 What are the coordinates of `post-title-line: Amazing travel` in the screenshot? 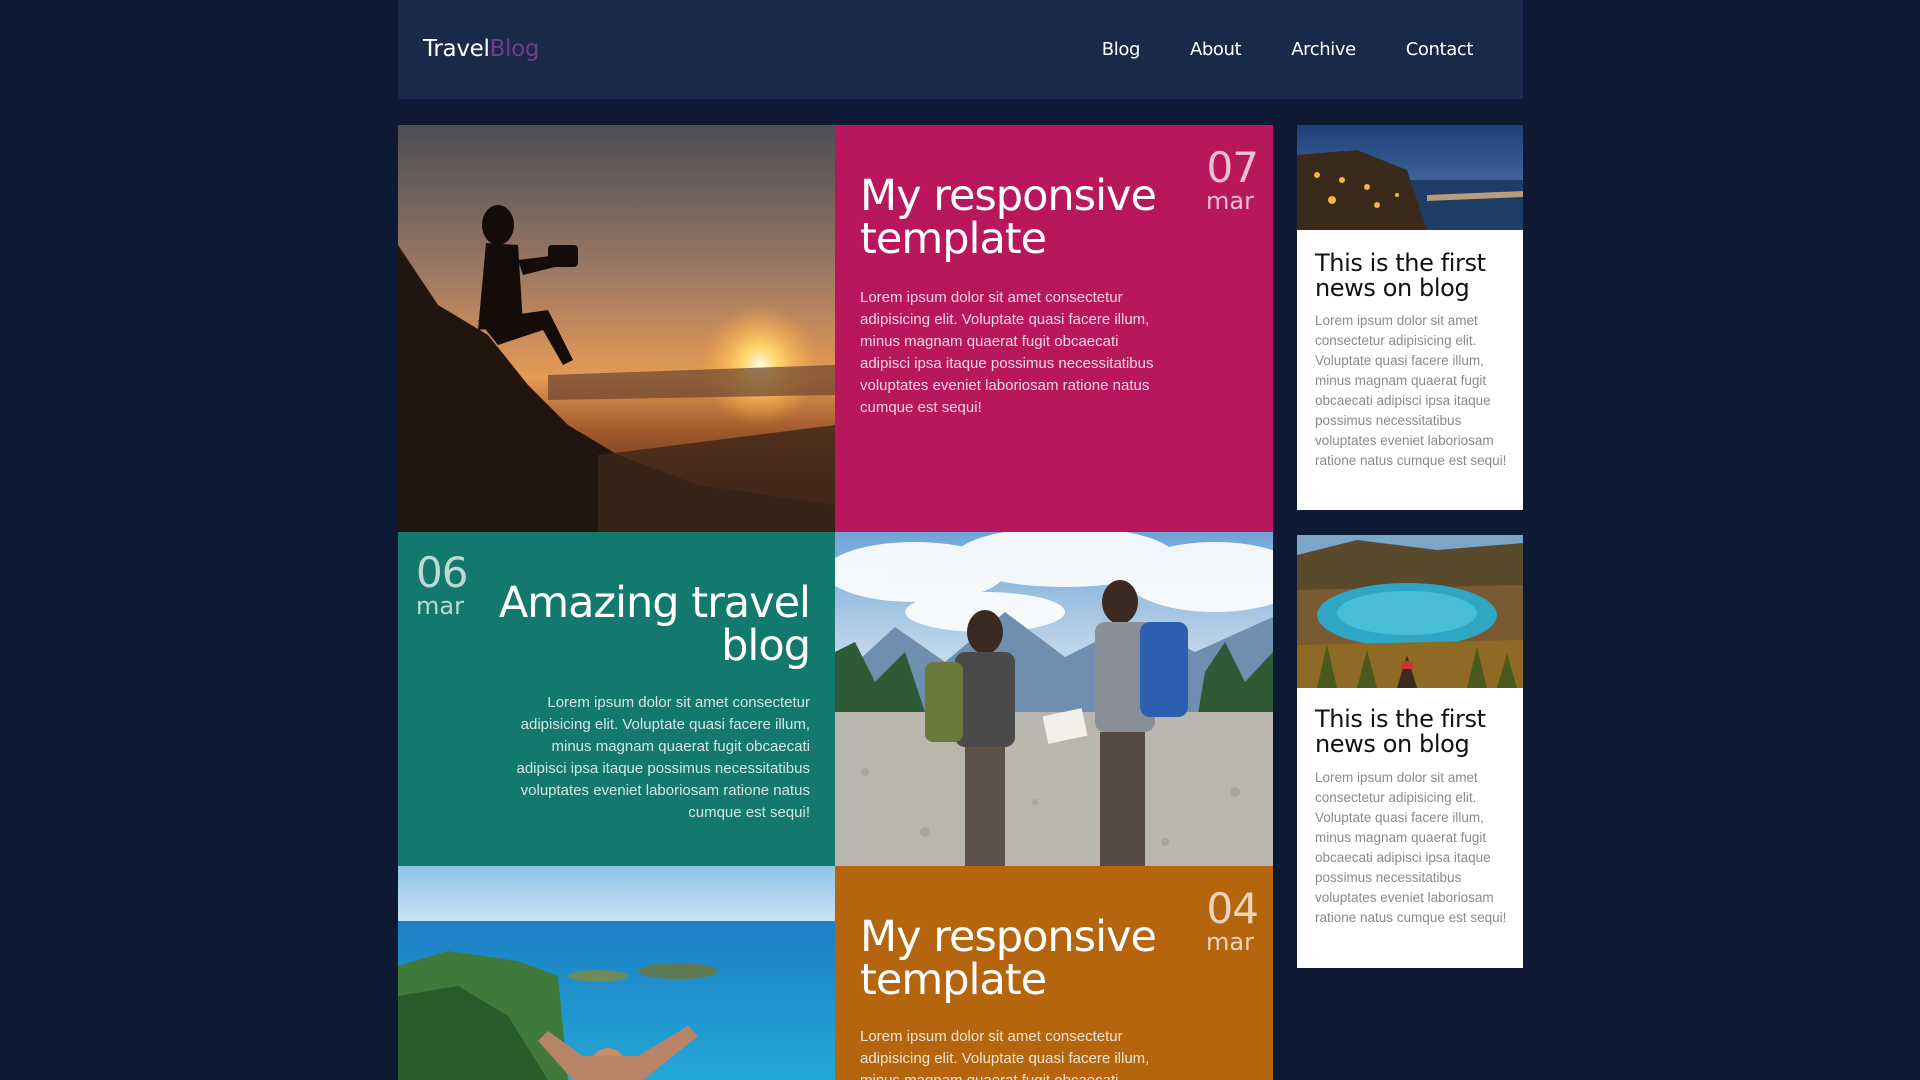 It's located at (654, 603).